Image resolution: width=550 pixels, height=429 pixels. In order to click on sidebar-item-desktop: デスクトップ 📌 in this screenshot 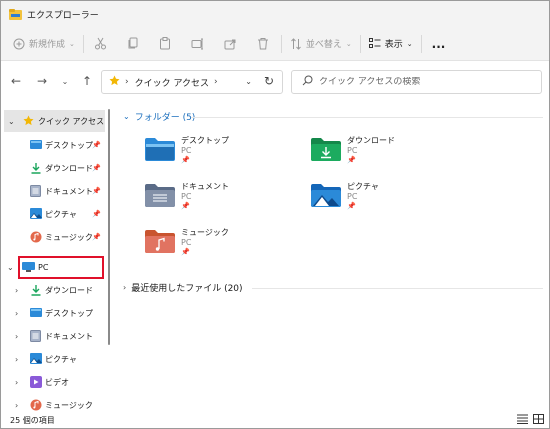, I will do `click(57, 145)`.